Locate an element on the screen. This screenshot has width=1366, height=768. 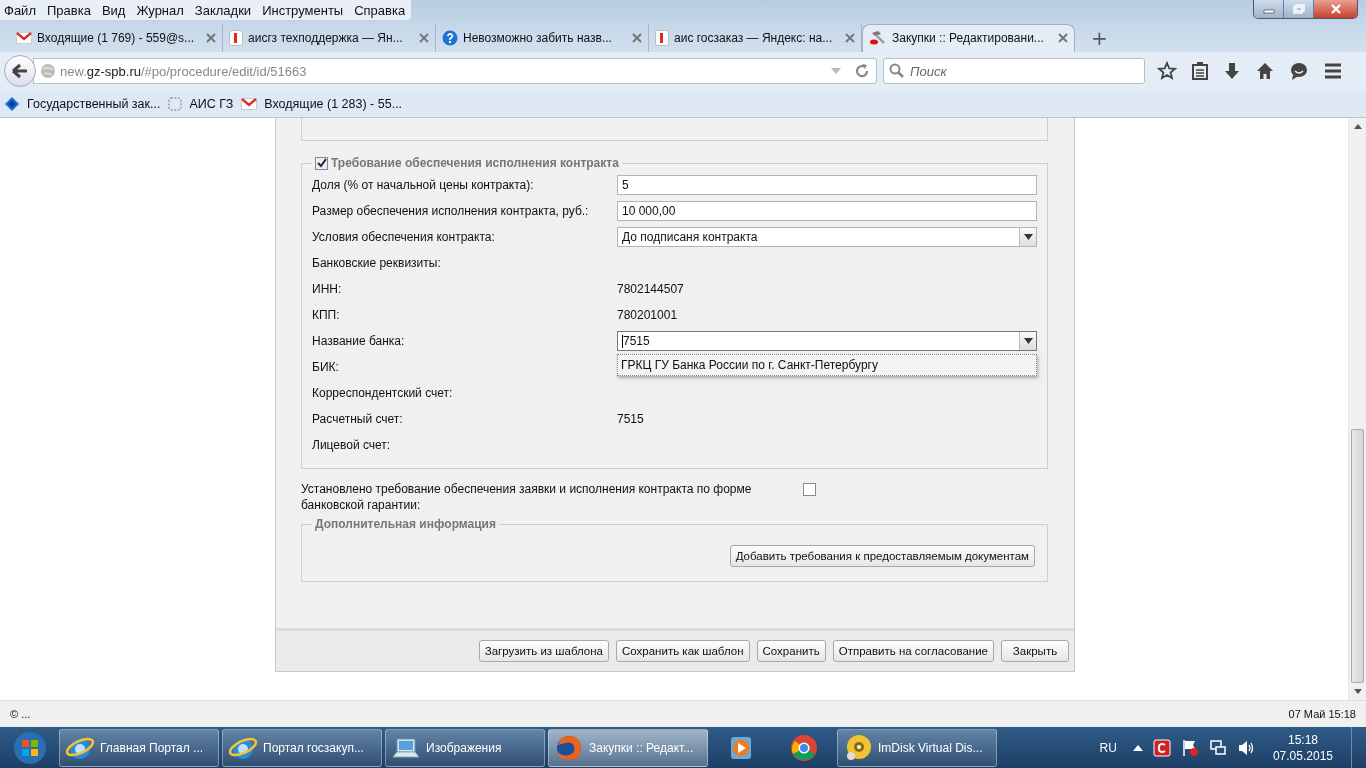
field-label: Размер обеспечения исполнения контракта, руб.: is located at coordinates (451, 211).